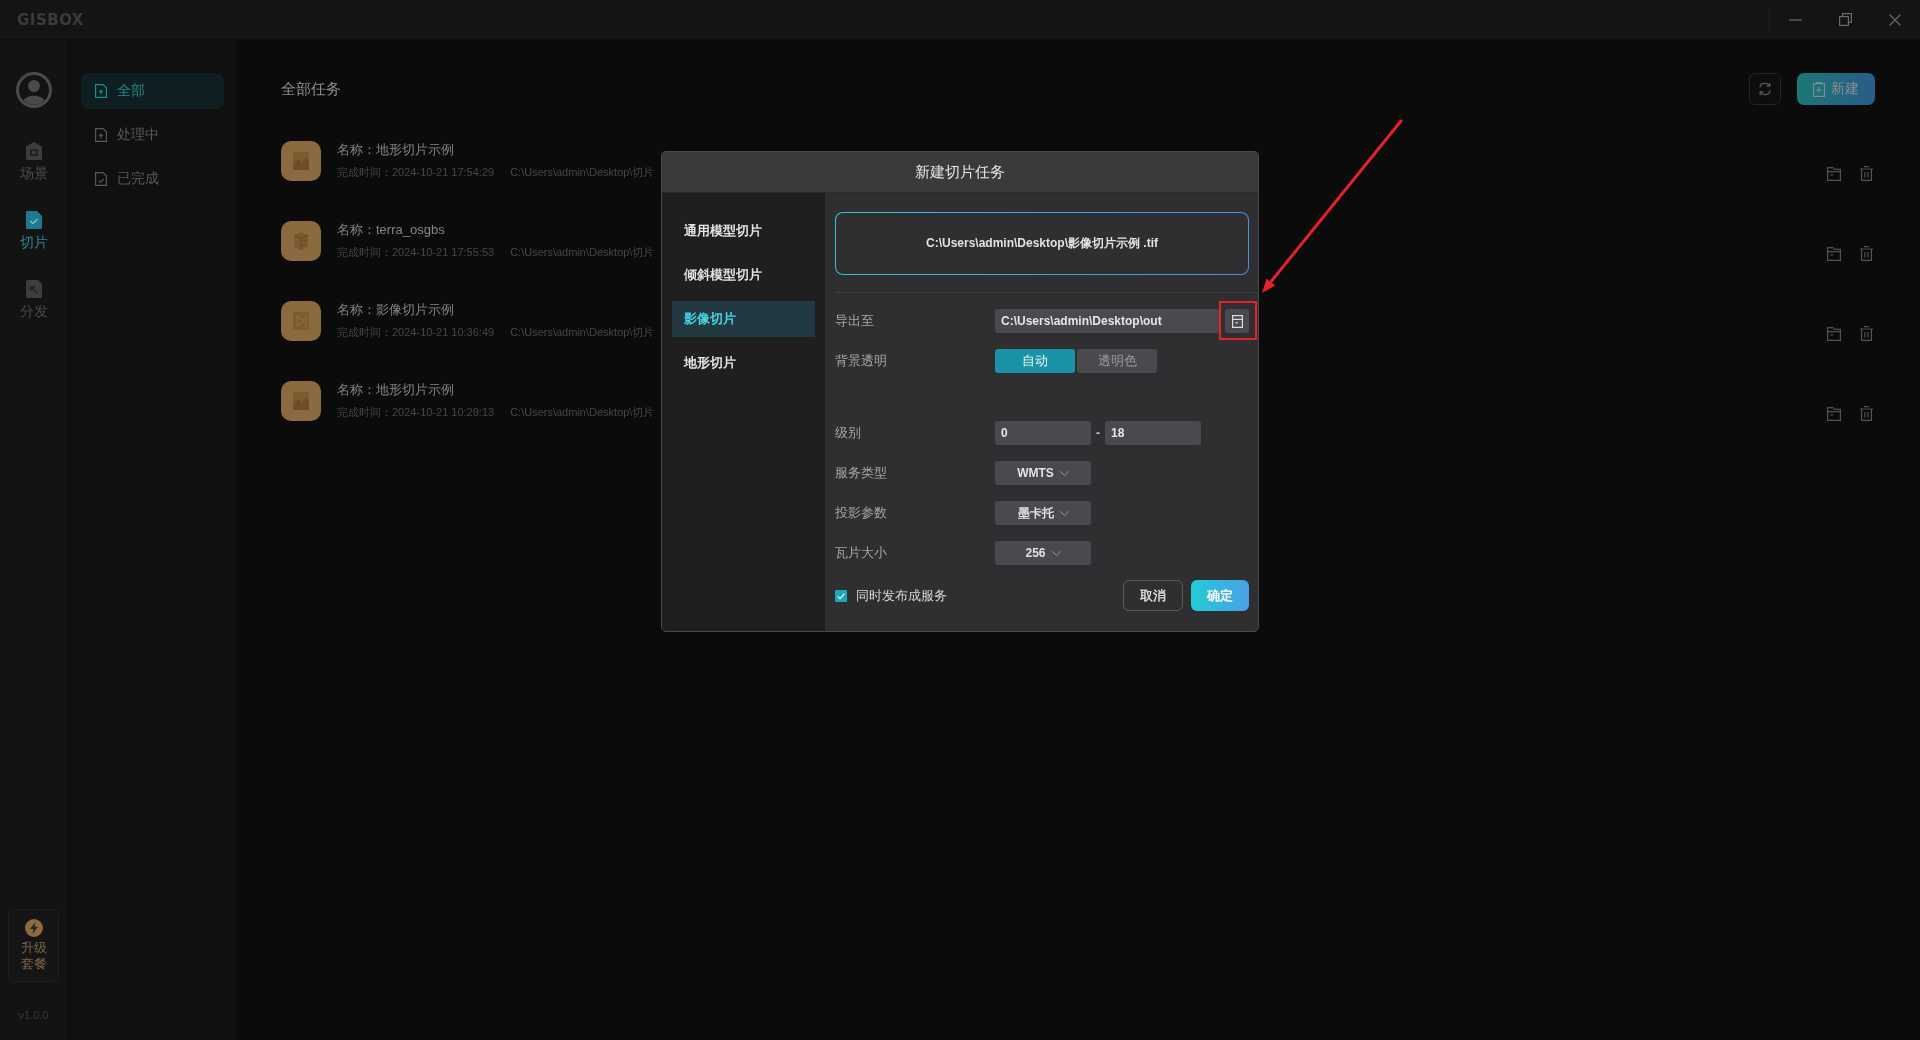 This screenshot has width=1920, height=1040. What do you see at coordinates (848, 433) in the screenshot?
I see `field-label: 级别` at bounding box center [848, 433].